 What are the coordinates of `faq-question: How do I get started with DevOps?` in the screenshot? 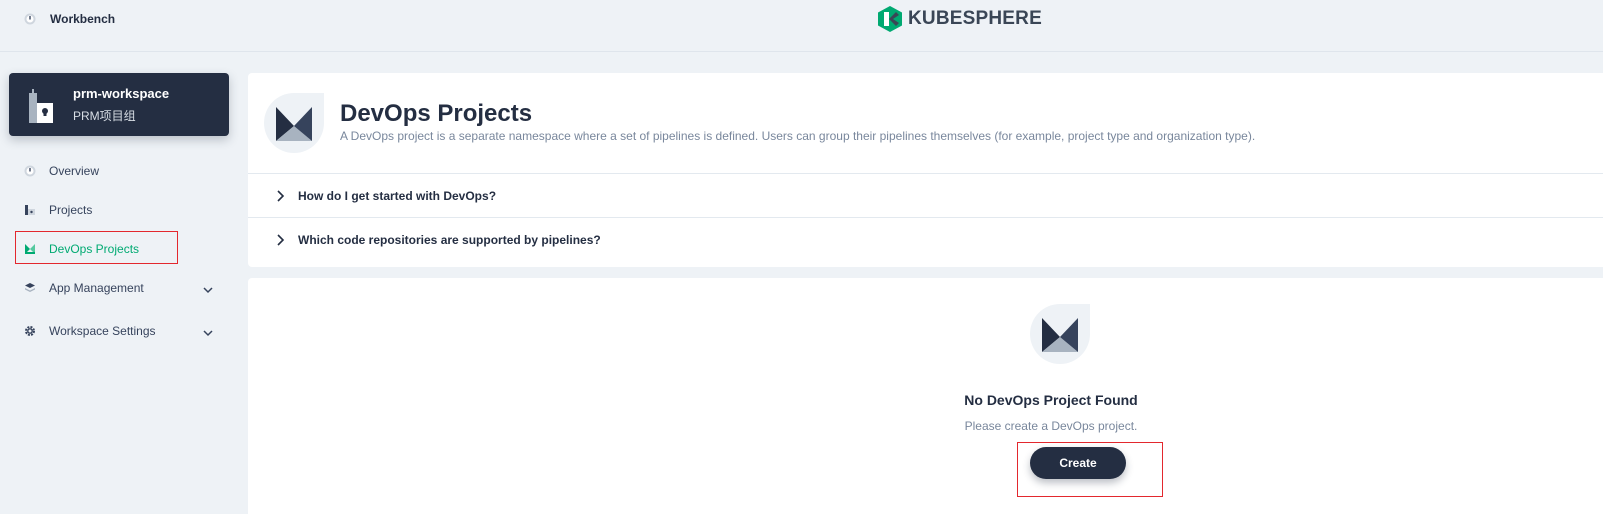 It's located at (397, 196).